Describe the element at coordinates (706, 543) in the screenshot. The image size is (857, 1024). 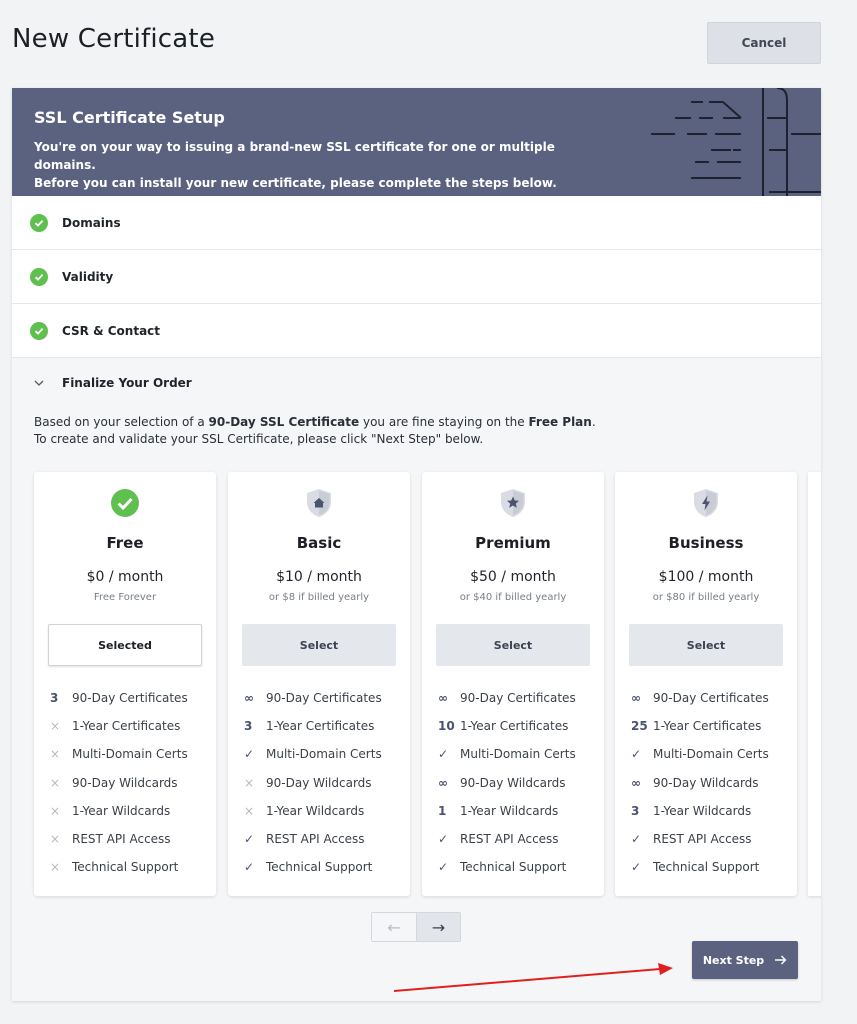
I see `plan-name: Business` at that location.